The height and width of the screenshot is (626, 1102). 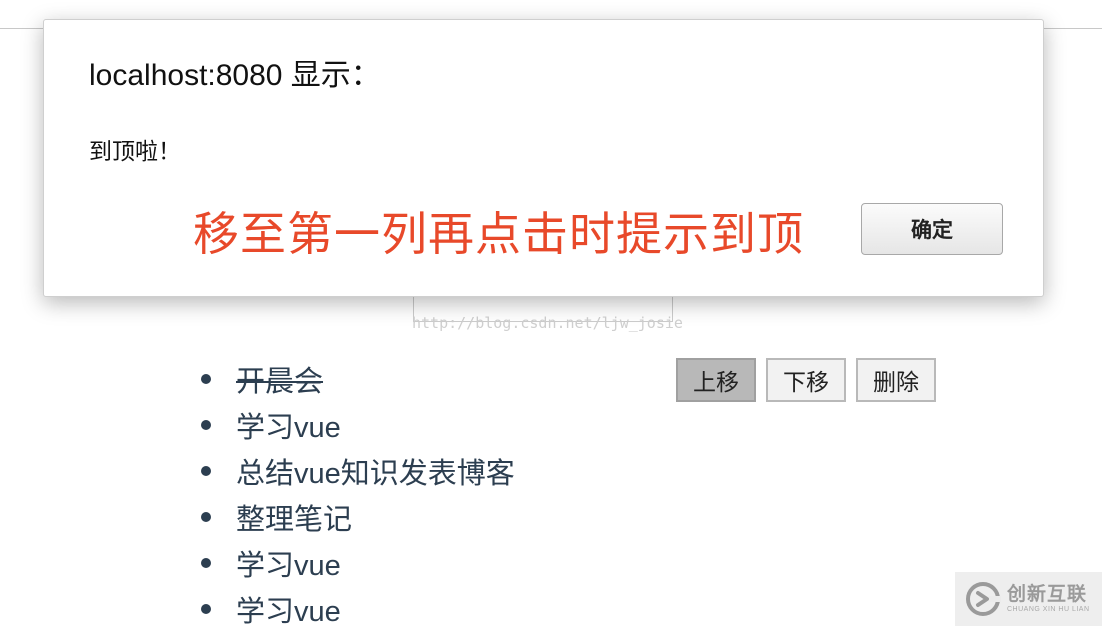 What do you see at coordinates (716, 380) in the screenshot?
I see `move-up-button: 上移` at bounding box center [716, 380].